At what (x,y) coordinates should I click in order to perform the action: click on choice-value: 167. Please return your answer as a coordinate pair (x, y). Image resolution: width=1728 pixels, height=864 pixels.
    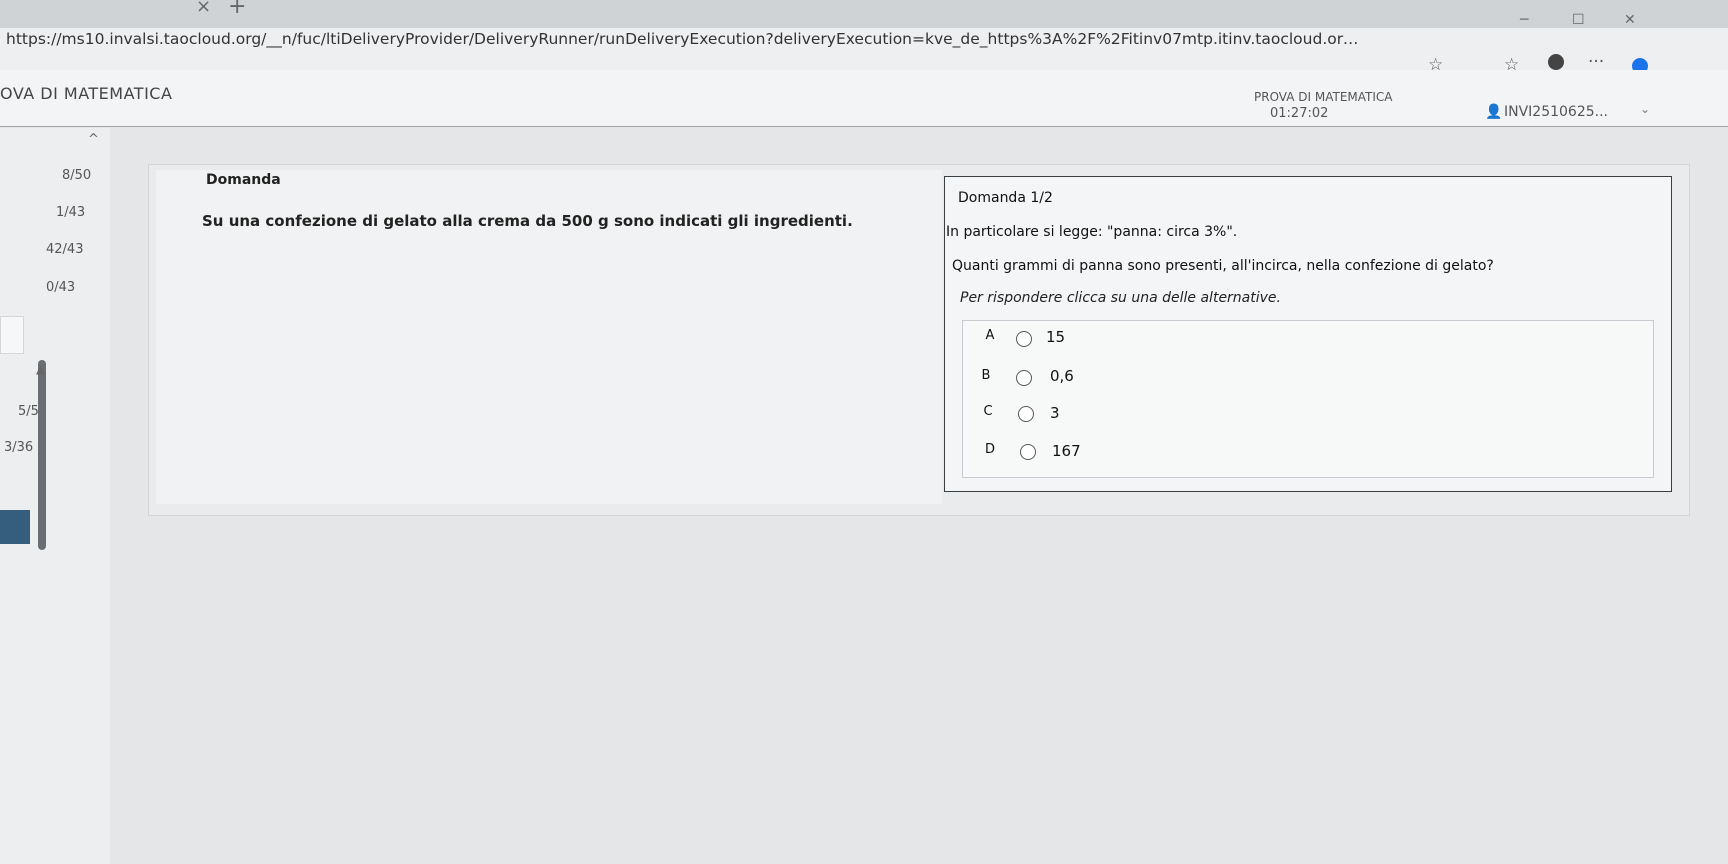
    Looking at the image, I should click on (1066, 451).